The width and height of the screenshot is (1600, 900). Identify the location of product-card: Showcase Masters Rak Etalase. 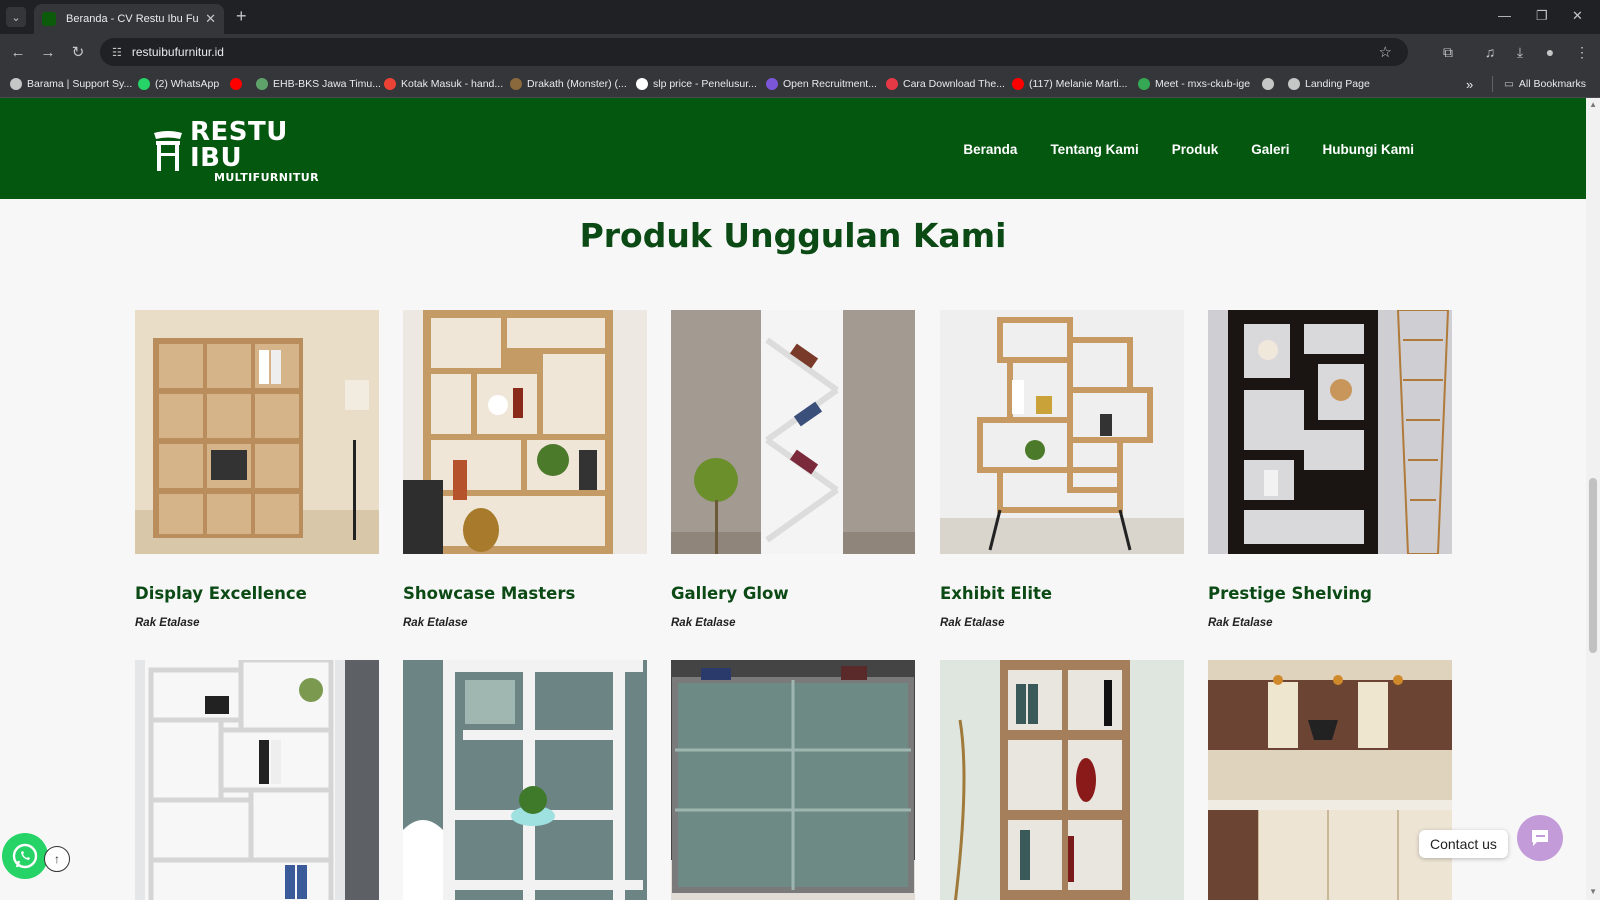
(525, 469).